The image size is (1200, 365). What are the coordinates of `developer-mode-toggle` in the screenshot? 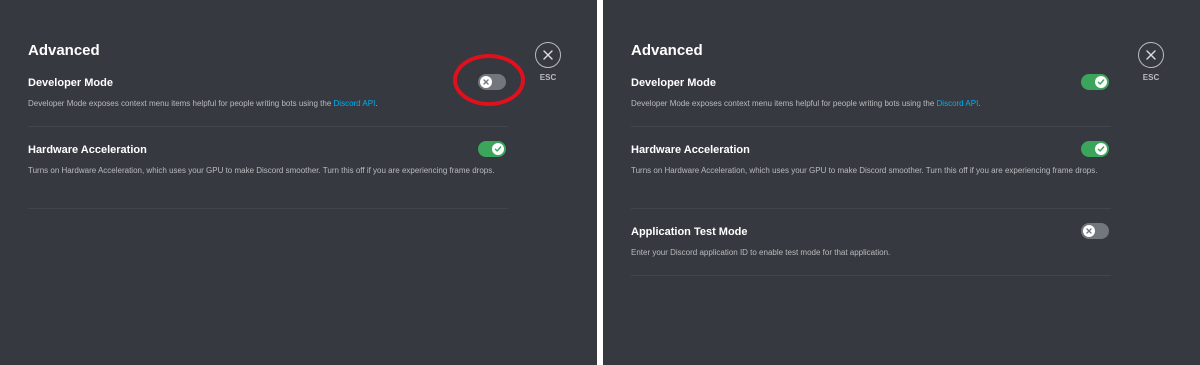 It's located at (1095, 82).